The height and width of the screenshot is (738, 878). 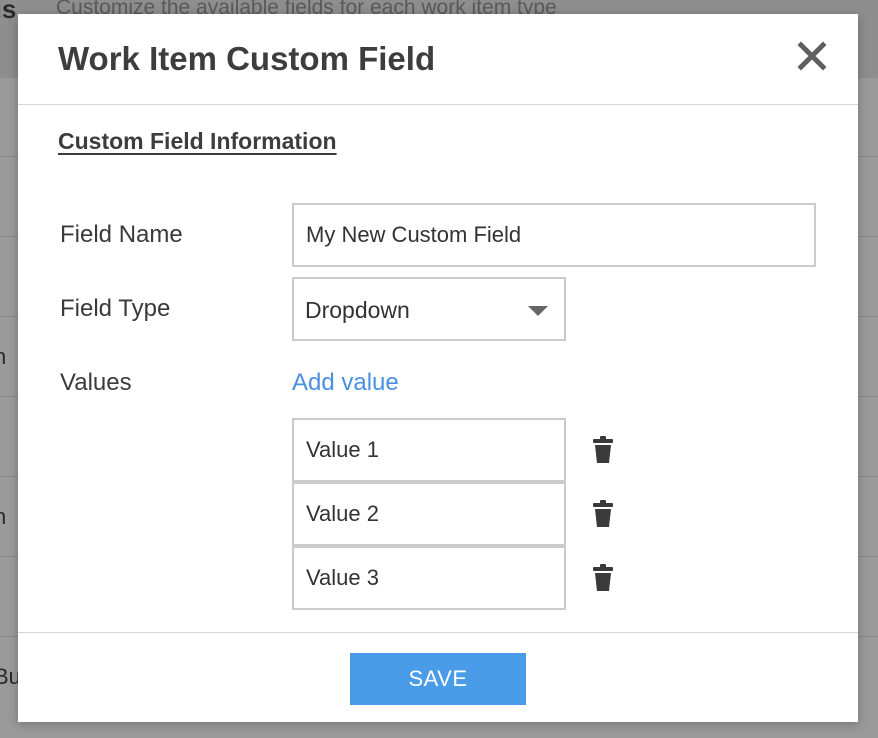 What do you see at coordinates (429, 309) in the screenshot?
I see `field-type-select: Dropdown` at bounding box center [429, 309].